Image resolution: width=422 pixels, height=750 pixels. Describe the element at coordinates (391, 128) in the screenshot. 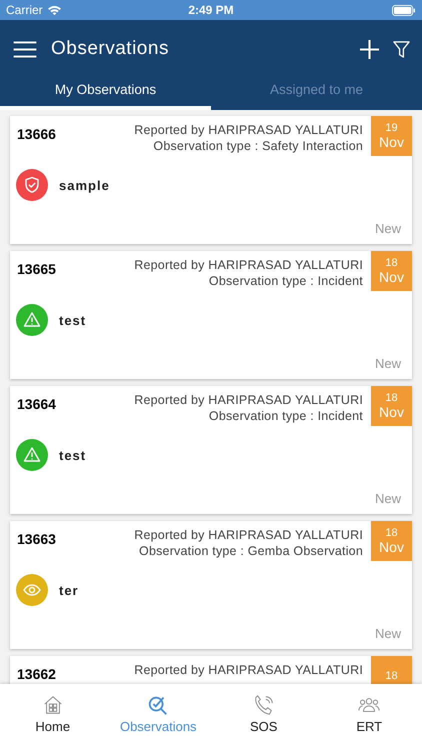

I see `date-day: 19` at that location.